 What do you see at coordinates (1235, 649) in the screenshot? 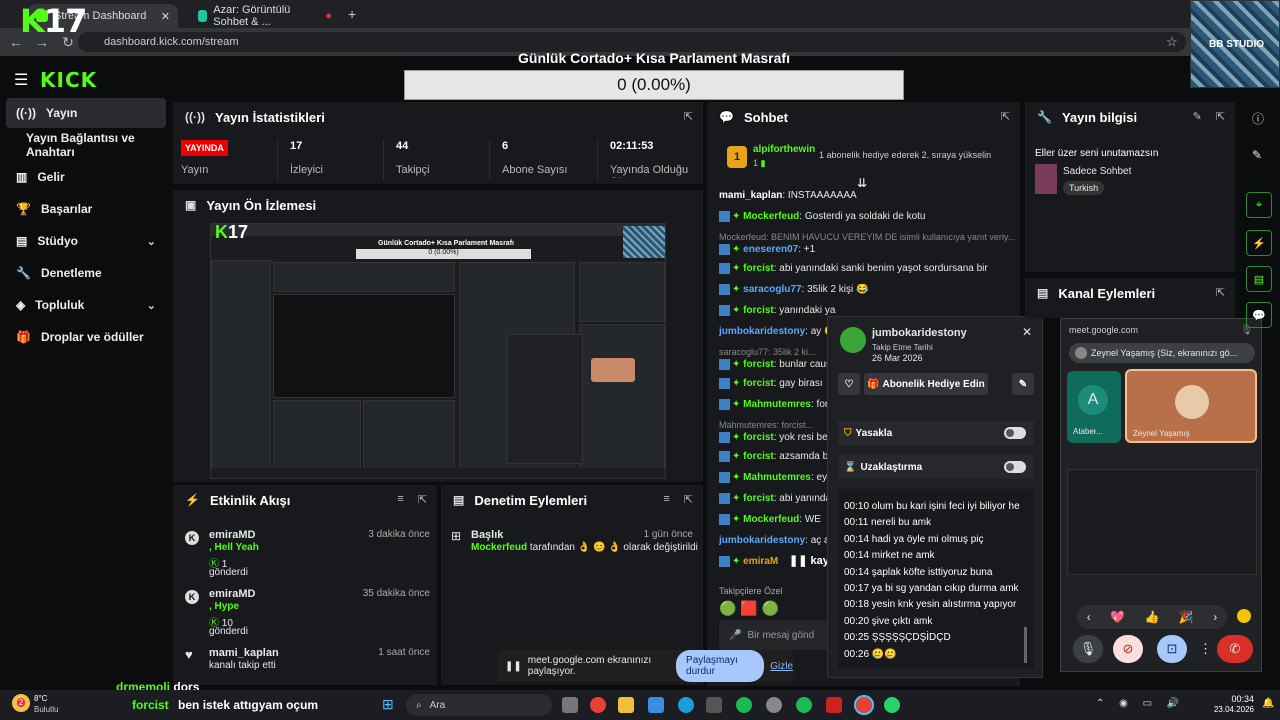
I see `end-call-button: ✆` at bounding box center [1235, 649].